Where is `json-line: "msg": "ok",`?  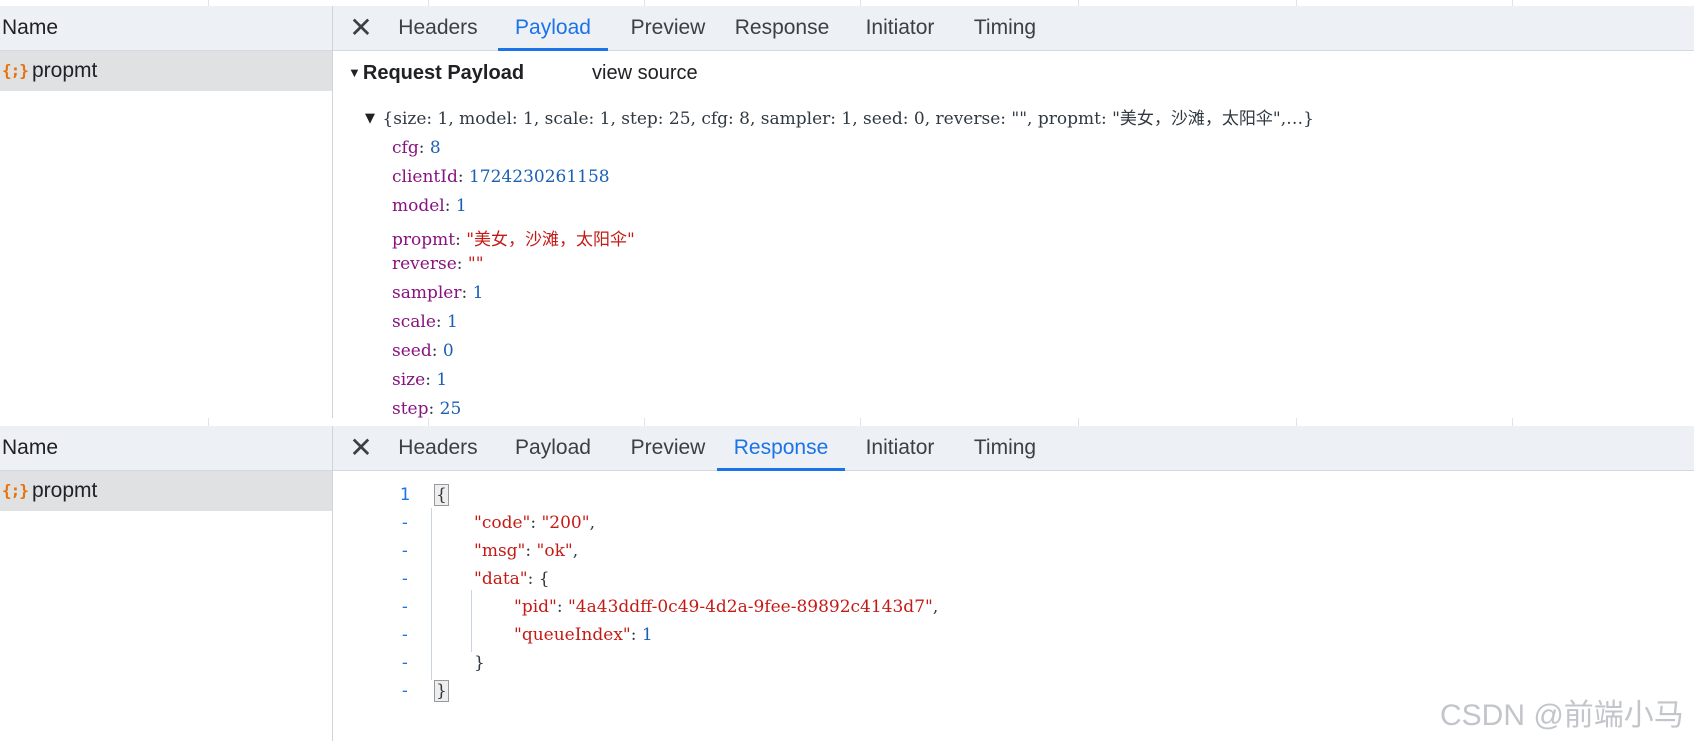
json-line: "msg": "ok", is located at coordinates (526, 551).